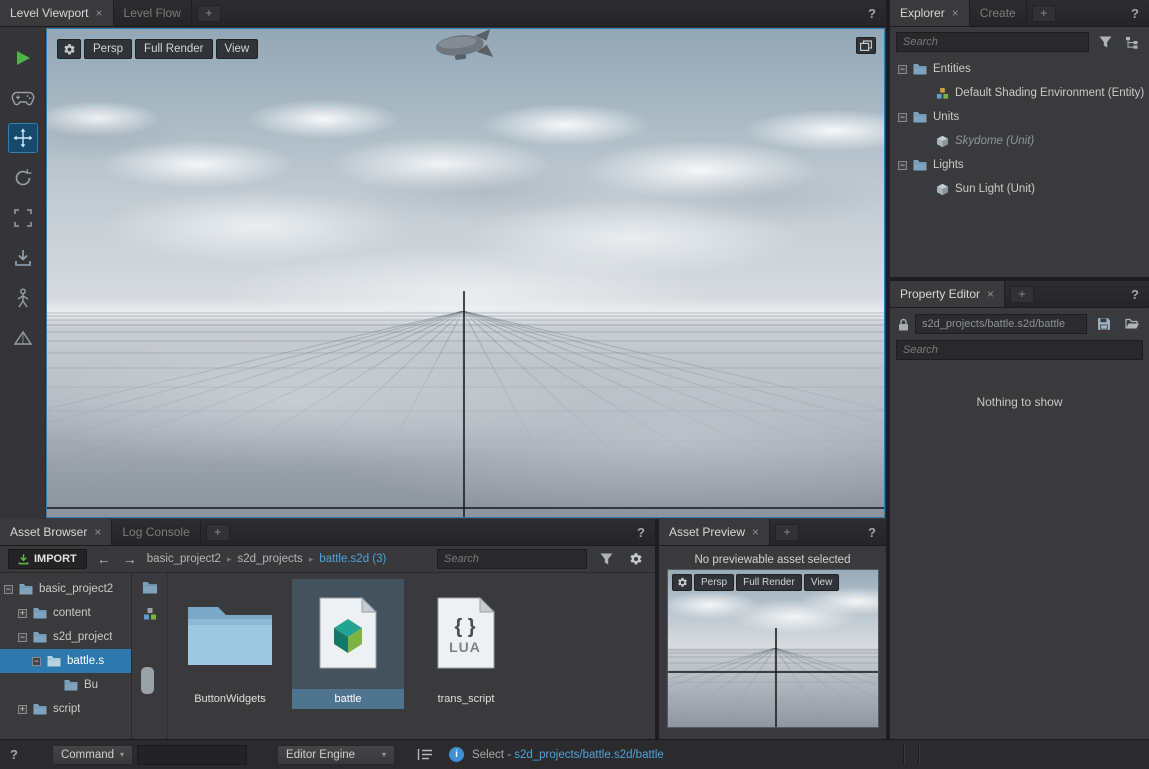 Image resolution: width=1149 pixels, height=769 pixels. I want to click on play-icon, so click(23, 58).